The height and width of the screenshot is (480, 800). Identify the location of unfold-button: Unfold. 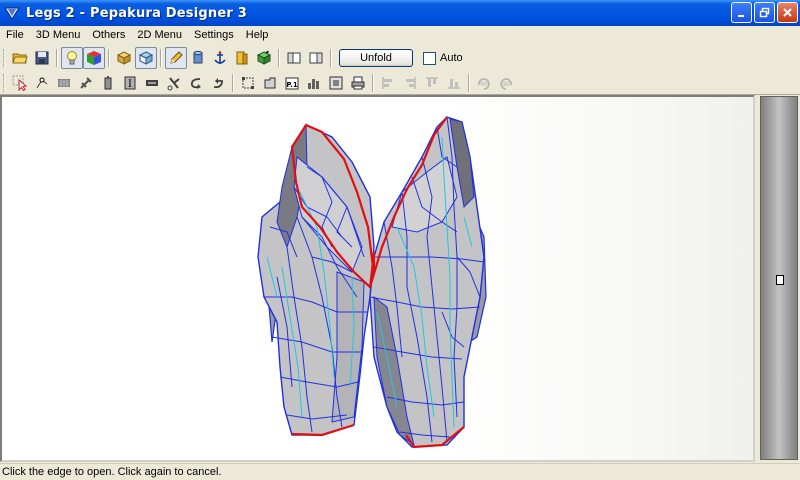
(376, 58).